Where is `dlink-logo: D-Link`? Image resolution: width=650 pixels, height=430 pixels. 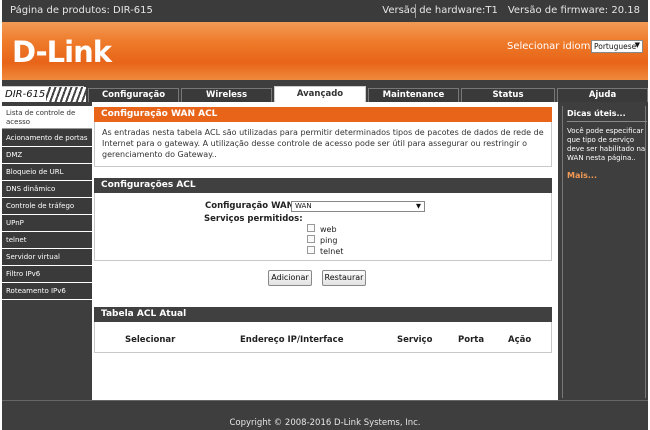
dlink-logo: D-Link is located at coordinates (62, 52).